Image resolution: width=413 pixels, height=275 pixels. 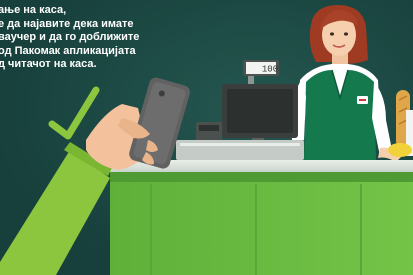 I want to click on counter-edge, so click(x=261, y=177).